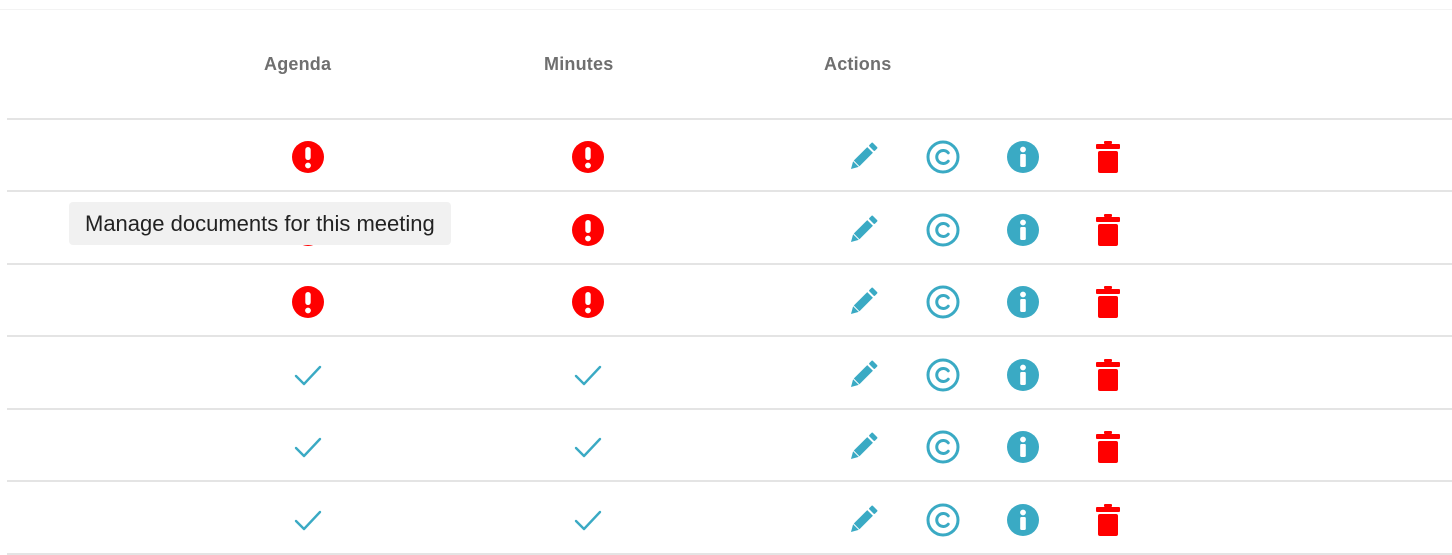 Image resolution: width=1452 pixels, height=555 pixels. What do you see at coordinates (579, 64) in the screenshot?
I see `minutes-column-header: Minutes` at bounding box center [579, 64].